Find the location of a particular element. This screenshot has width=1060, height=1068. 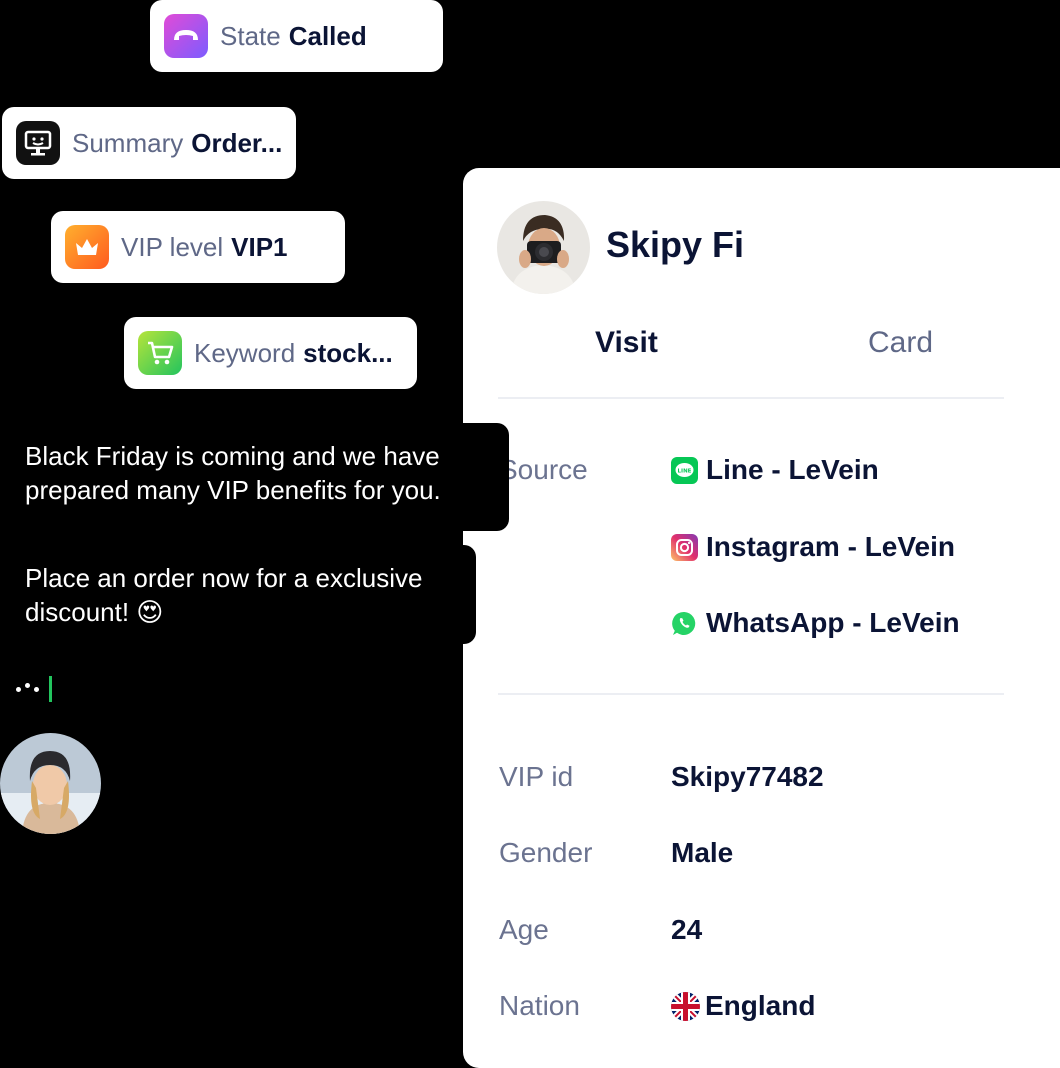

vip-id-value: Skipy77482 is located at coordinates (747, 776).